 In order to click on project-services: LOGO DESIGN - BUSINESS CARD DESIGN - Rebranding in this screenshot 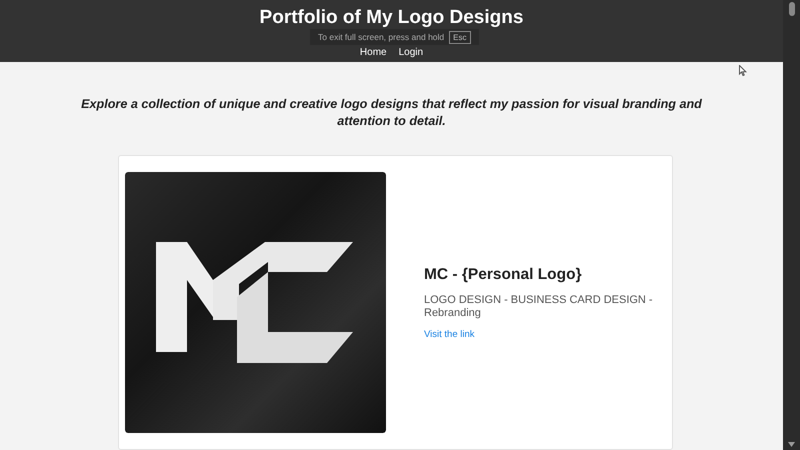, I will do `click(539, 307)`.